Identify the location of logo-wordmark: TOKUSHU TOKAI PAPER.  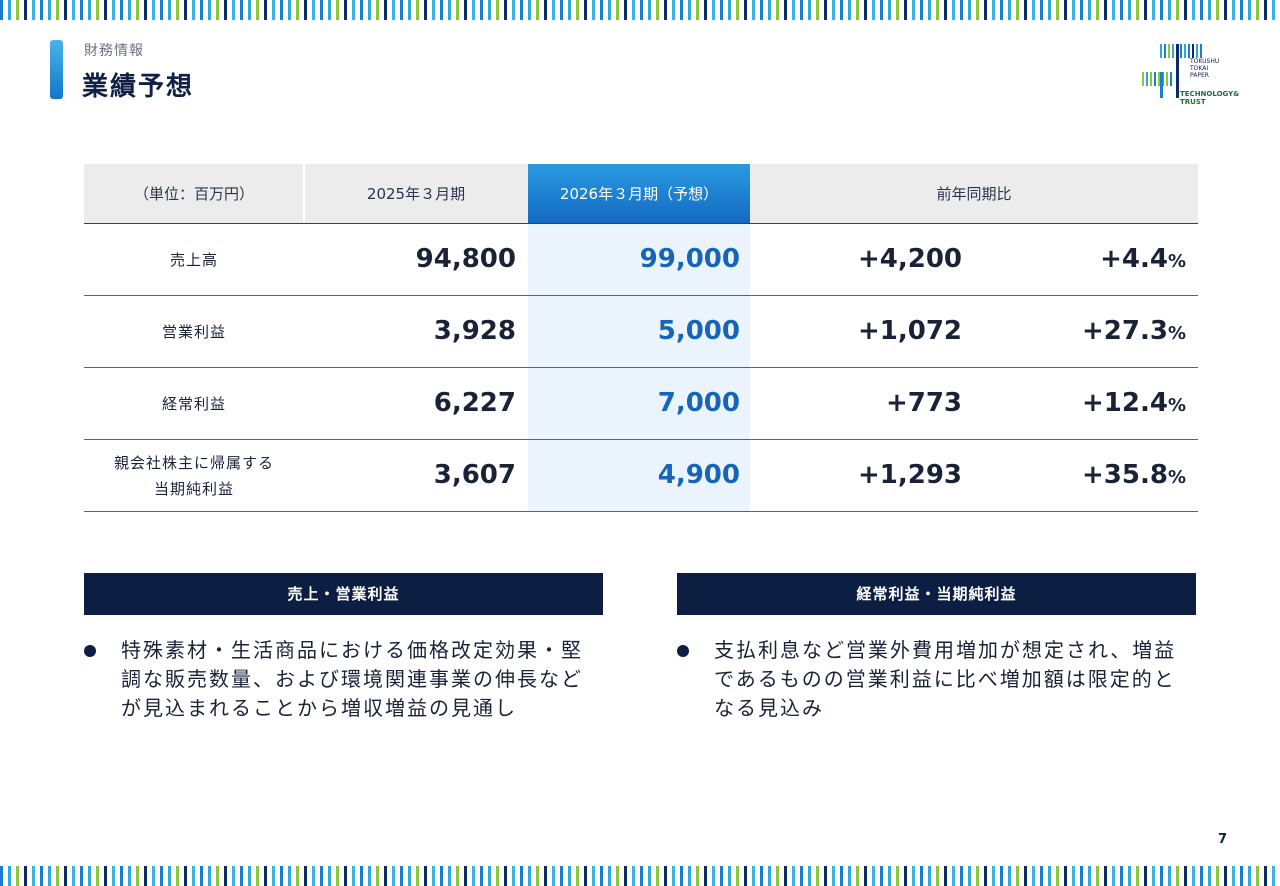
(1205, 68).